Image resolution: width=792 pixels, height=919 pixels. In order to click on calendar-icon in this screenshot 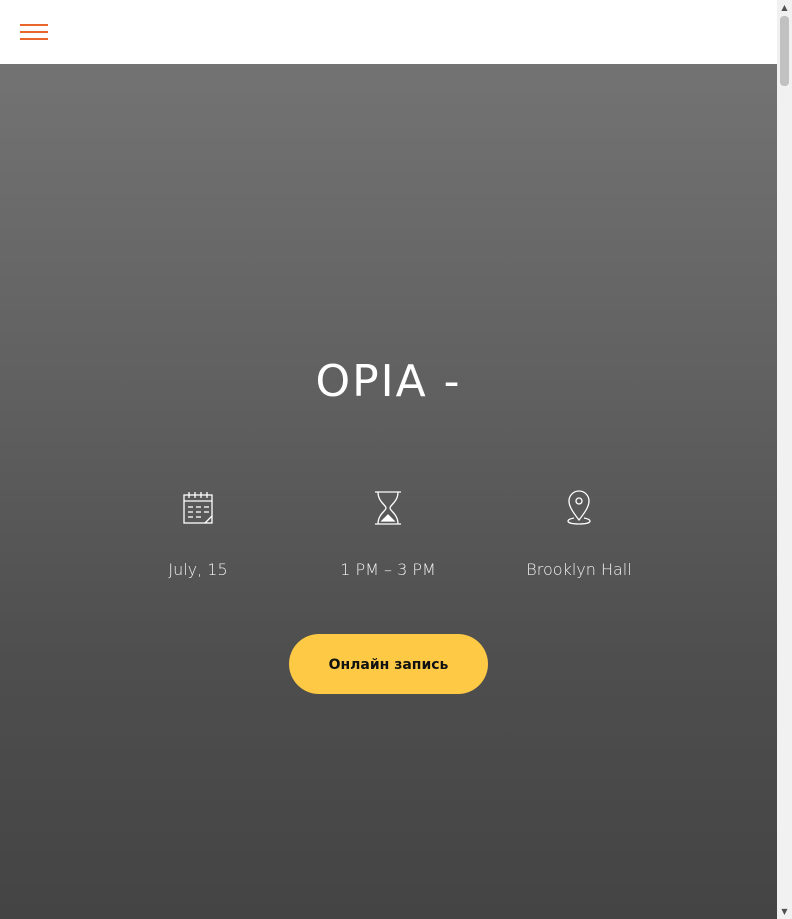, I will do `click(198, 508)`.